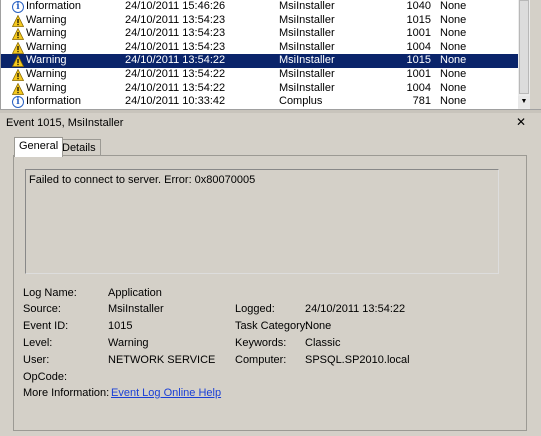  What do you see at coordinates (521, 122) in the screenshot?
I see `close-icon: ✕` at bounding box center [521, 122].